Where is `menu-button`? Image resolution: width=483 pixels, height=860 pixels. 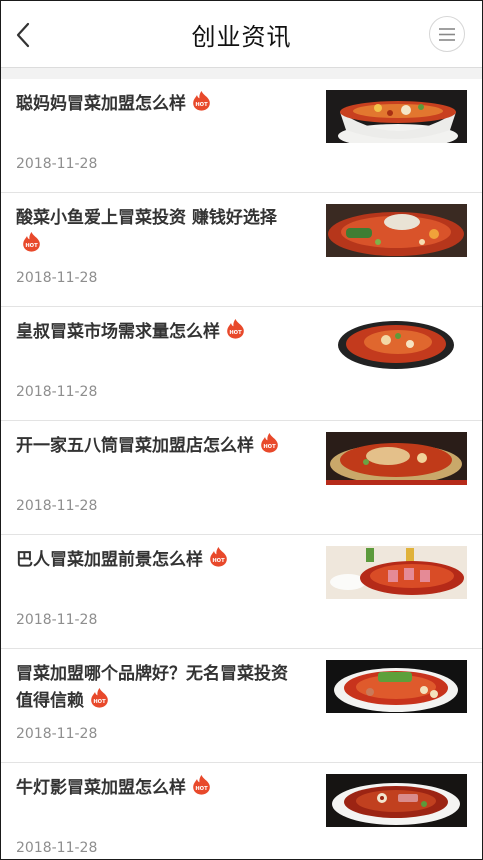
menu-button is located at coordinates (447, 34).